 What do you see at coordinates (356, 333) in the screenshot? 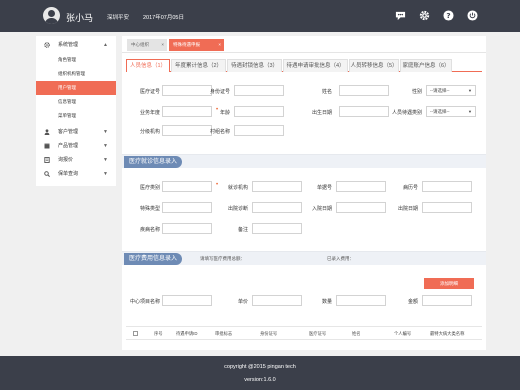
I see `col-name: 姓名` at bounding box center [356, 333].